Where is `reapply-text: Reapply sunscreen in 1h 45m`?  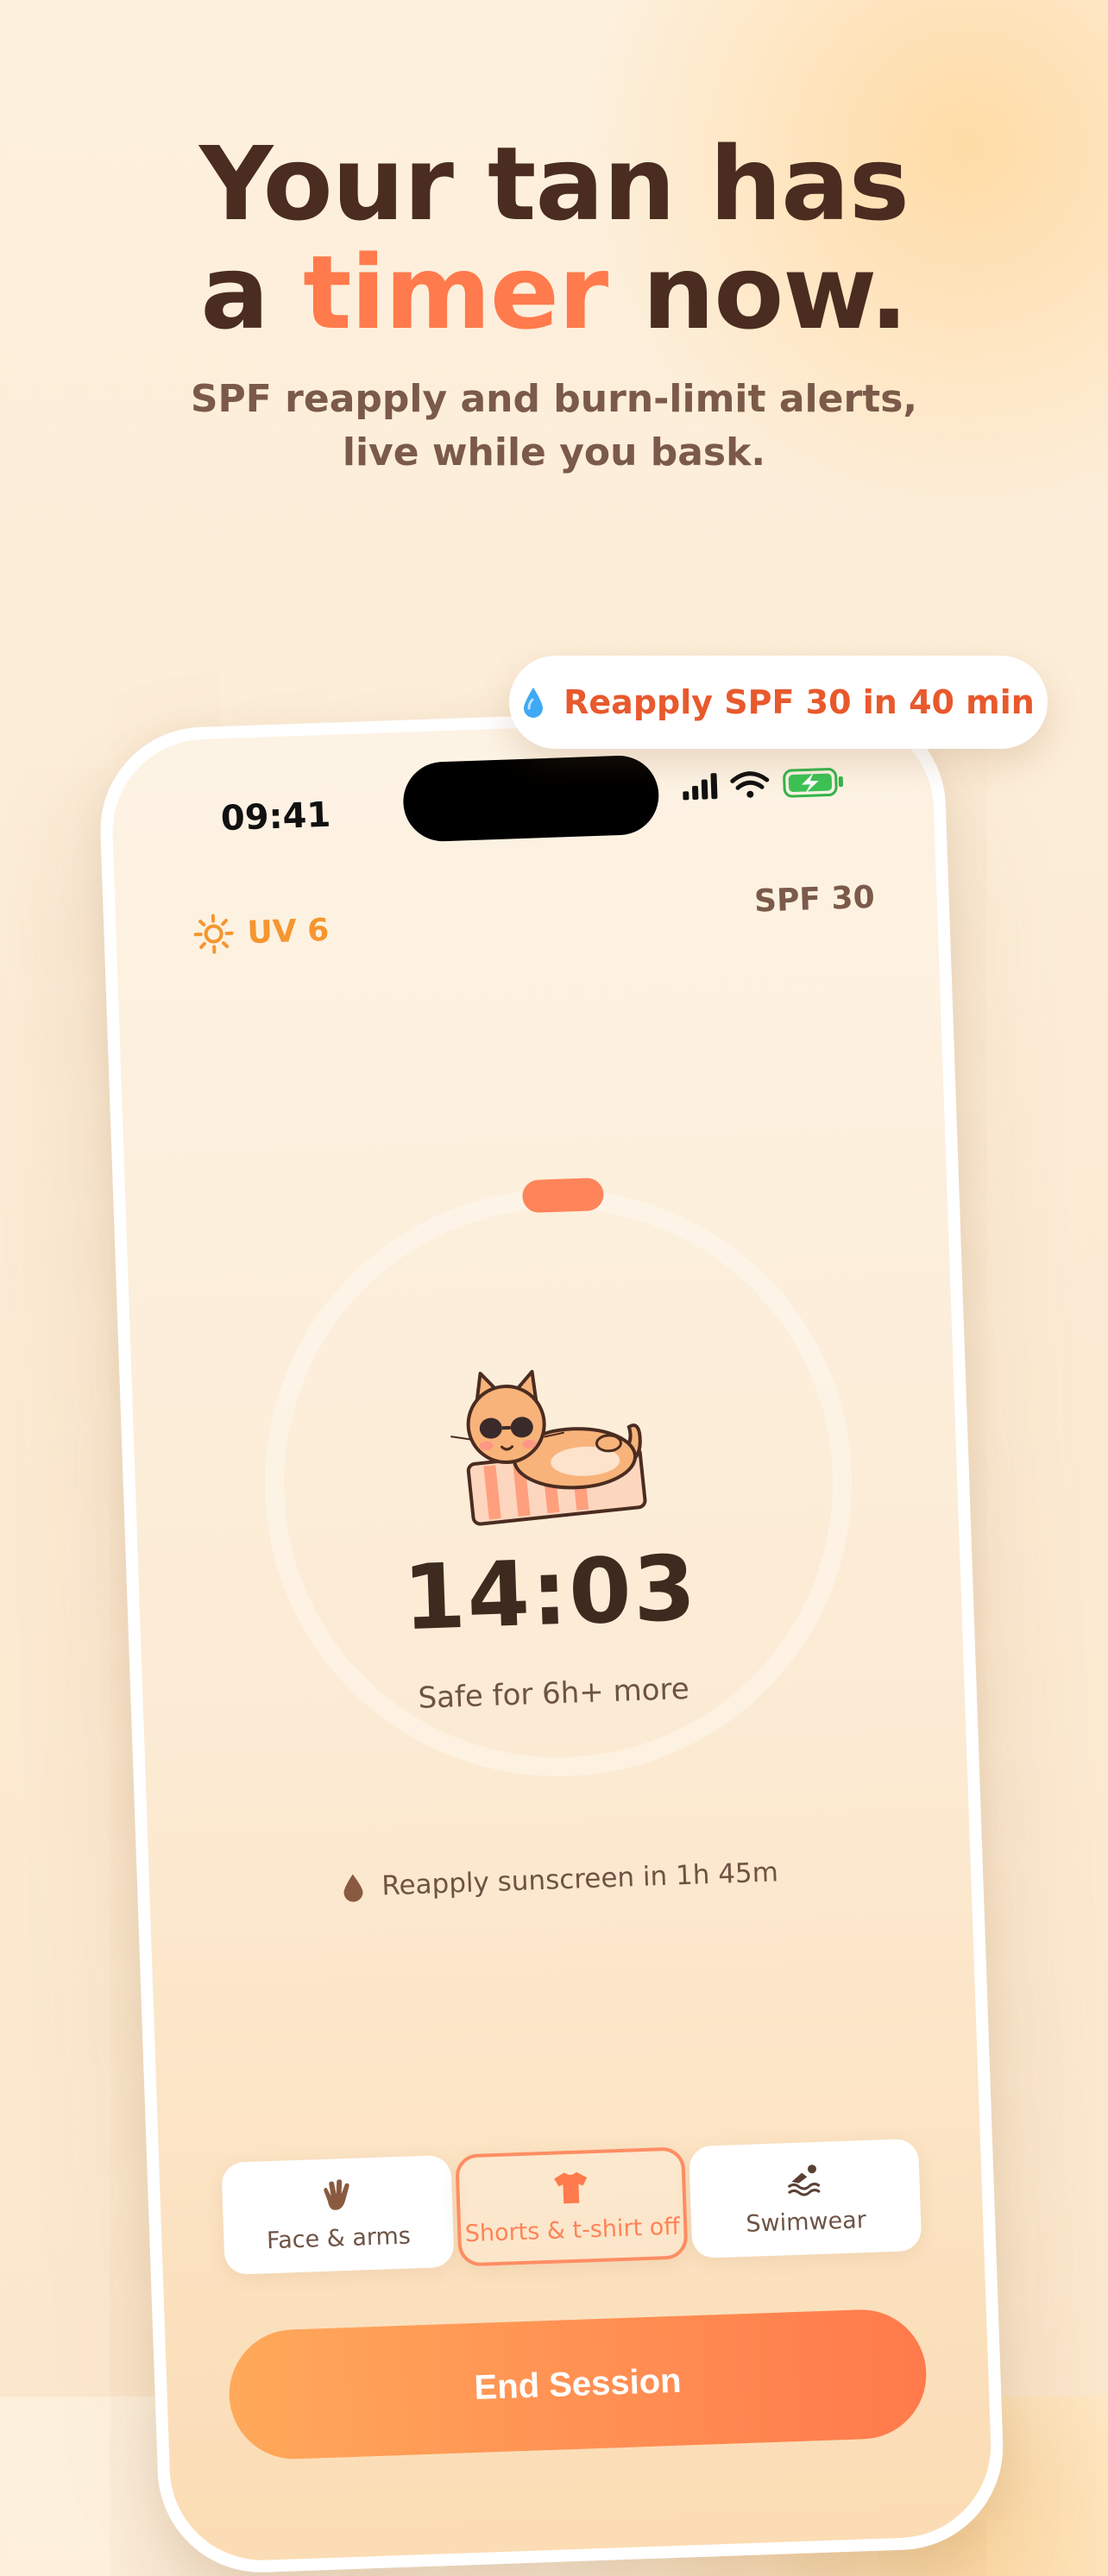
reapply-text: Reapply sunscreen in 1h 45m is located at coordinates (580, 1879).